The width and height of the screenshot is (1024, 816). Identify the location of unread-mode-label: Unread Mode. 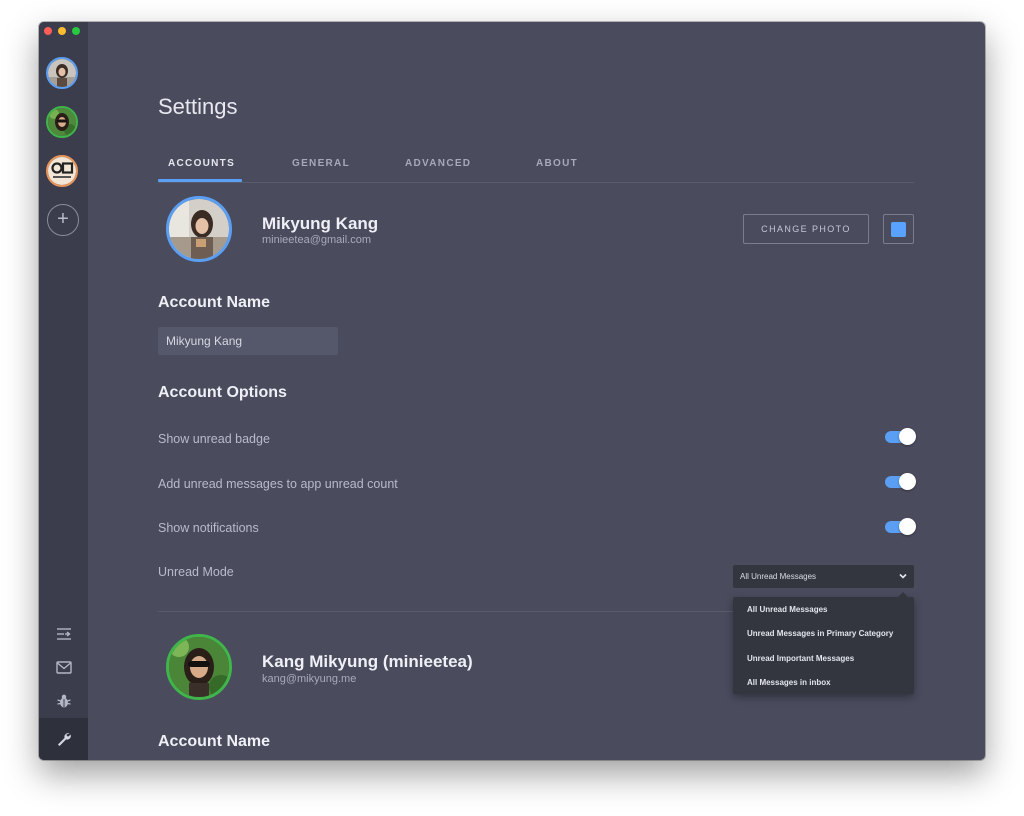
(196, 572).